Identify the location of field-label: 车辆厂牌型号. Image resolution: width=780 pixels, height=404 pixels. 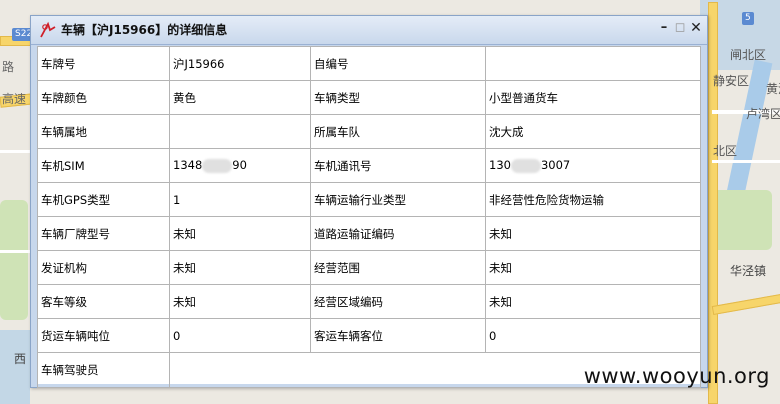
(103, 233).